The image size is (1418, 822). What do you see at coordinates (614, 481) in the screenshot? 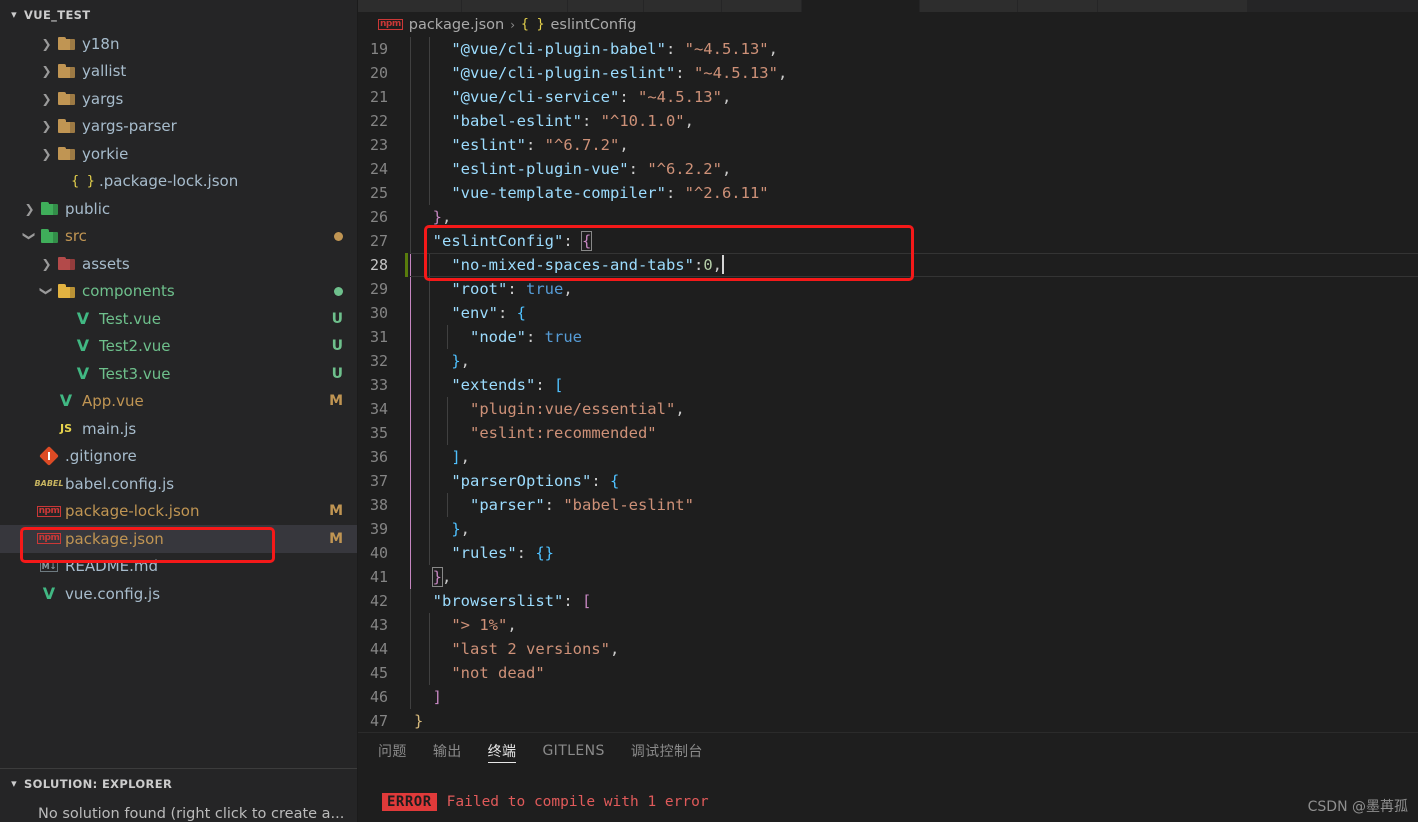
I see `code-token: {` at bounding box center [614, 481].